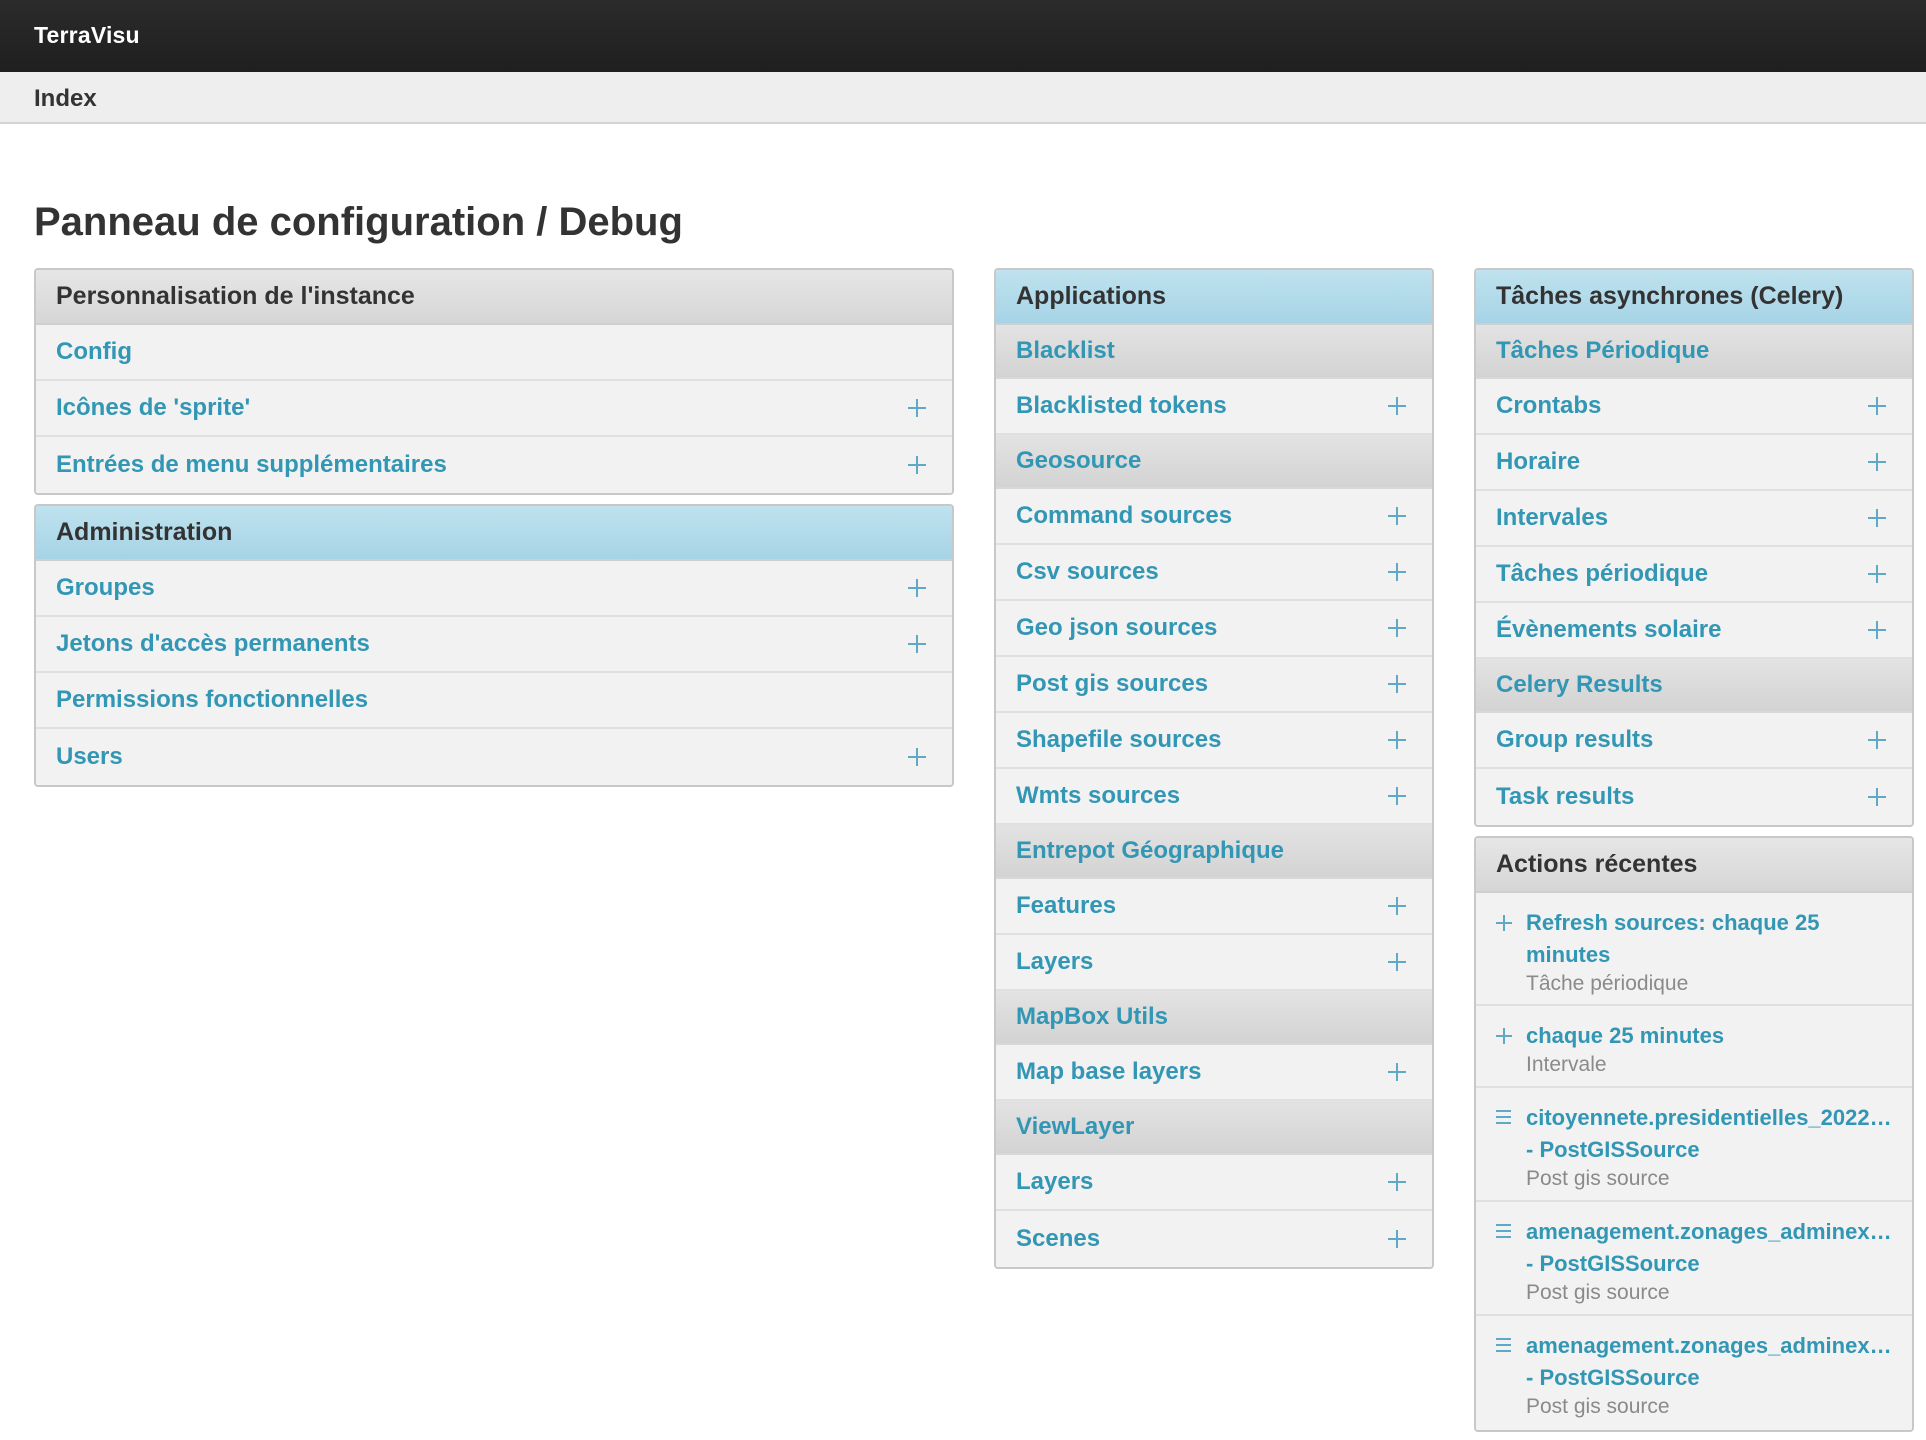  Describe the element at coordinates (1694, 407) in the screenshot. I see `model-row-crontabs: Crontabs` at that location.